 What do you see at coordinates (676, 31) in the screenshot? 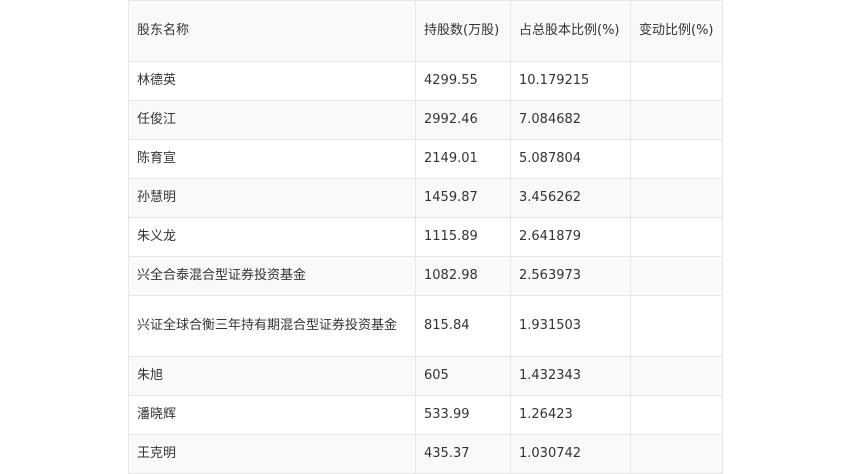
I see `header-change-ratio: 变动比例(%)` at bounding box center [676, 31].